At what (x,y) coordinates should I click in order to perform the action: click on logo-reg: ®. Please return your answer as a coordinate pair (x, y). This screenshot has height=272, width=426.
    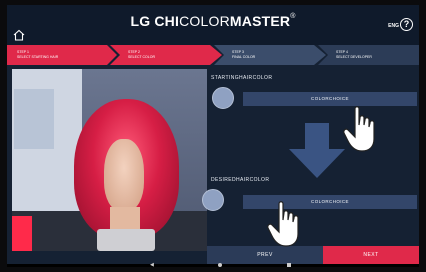
    Looking at the image, I should click on (293, 16).